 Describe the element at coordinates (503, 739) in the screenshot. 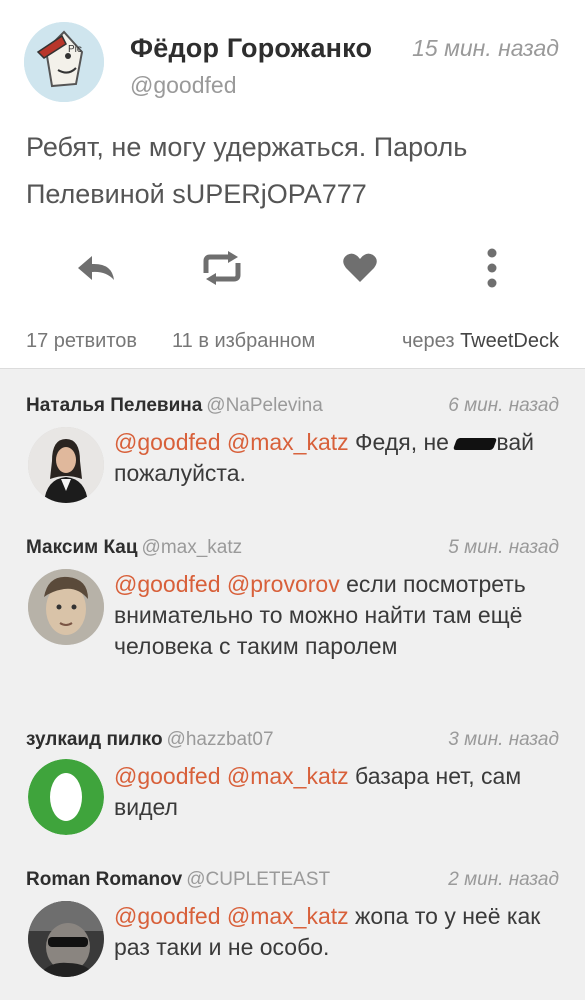

I see `reply-time: 3 мин. назад` at that location.